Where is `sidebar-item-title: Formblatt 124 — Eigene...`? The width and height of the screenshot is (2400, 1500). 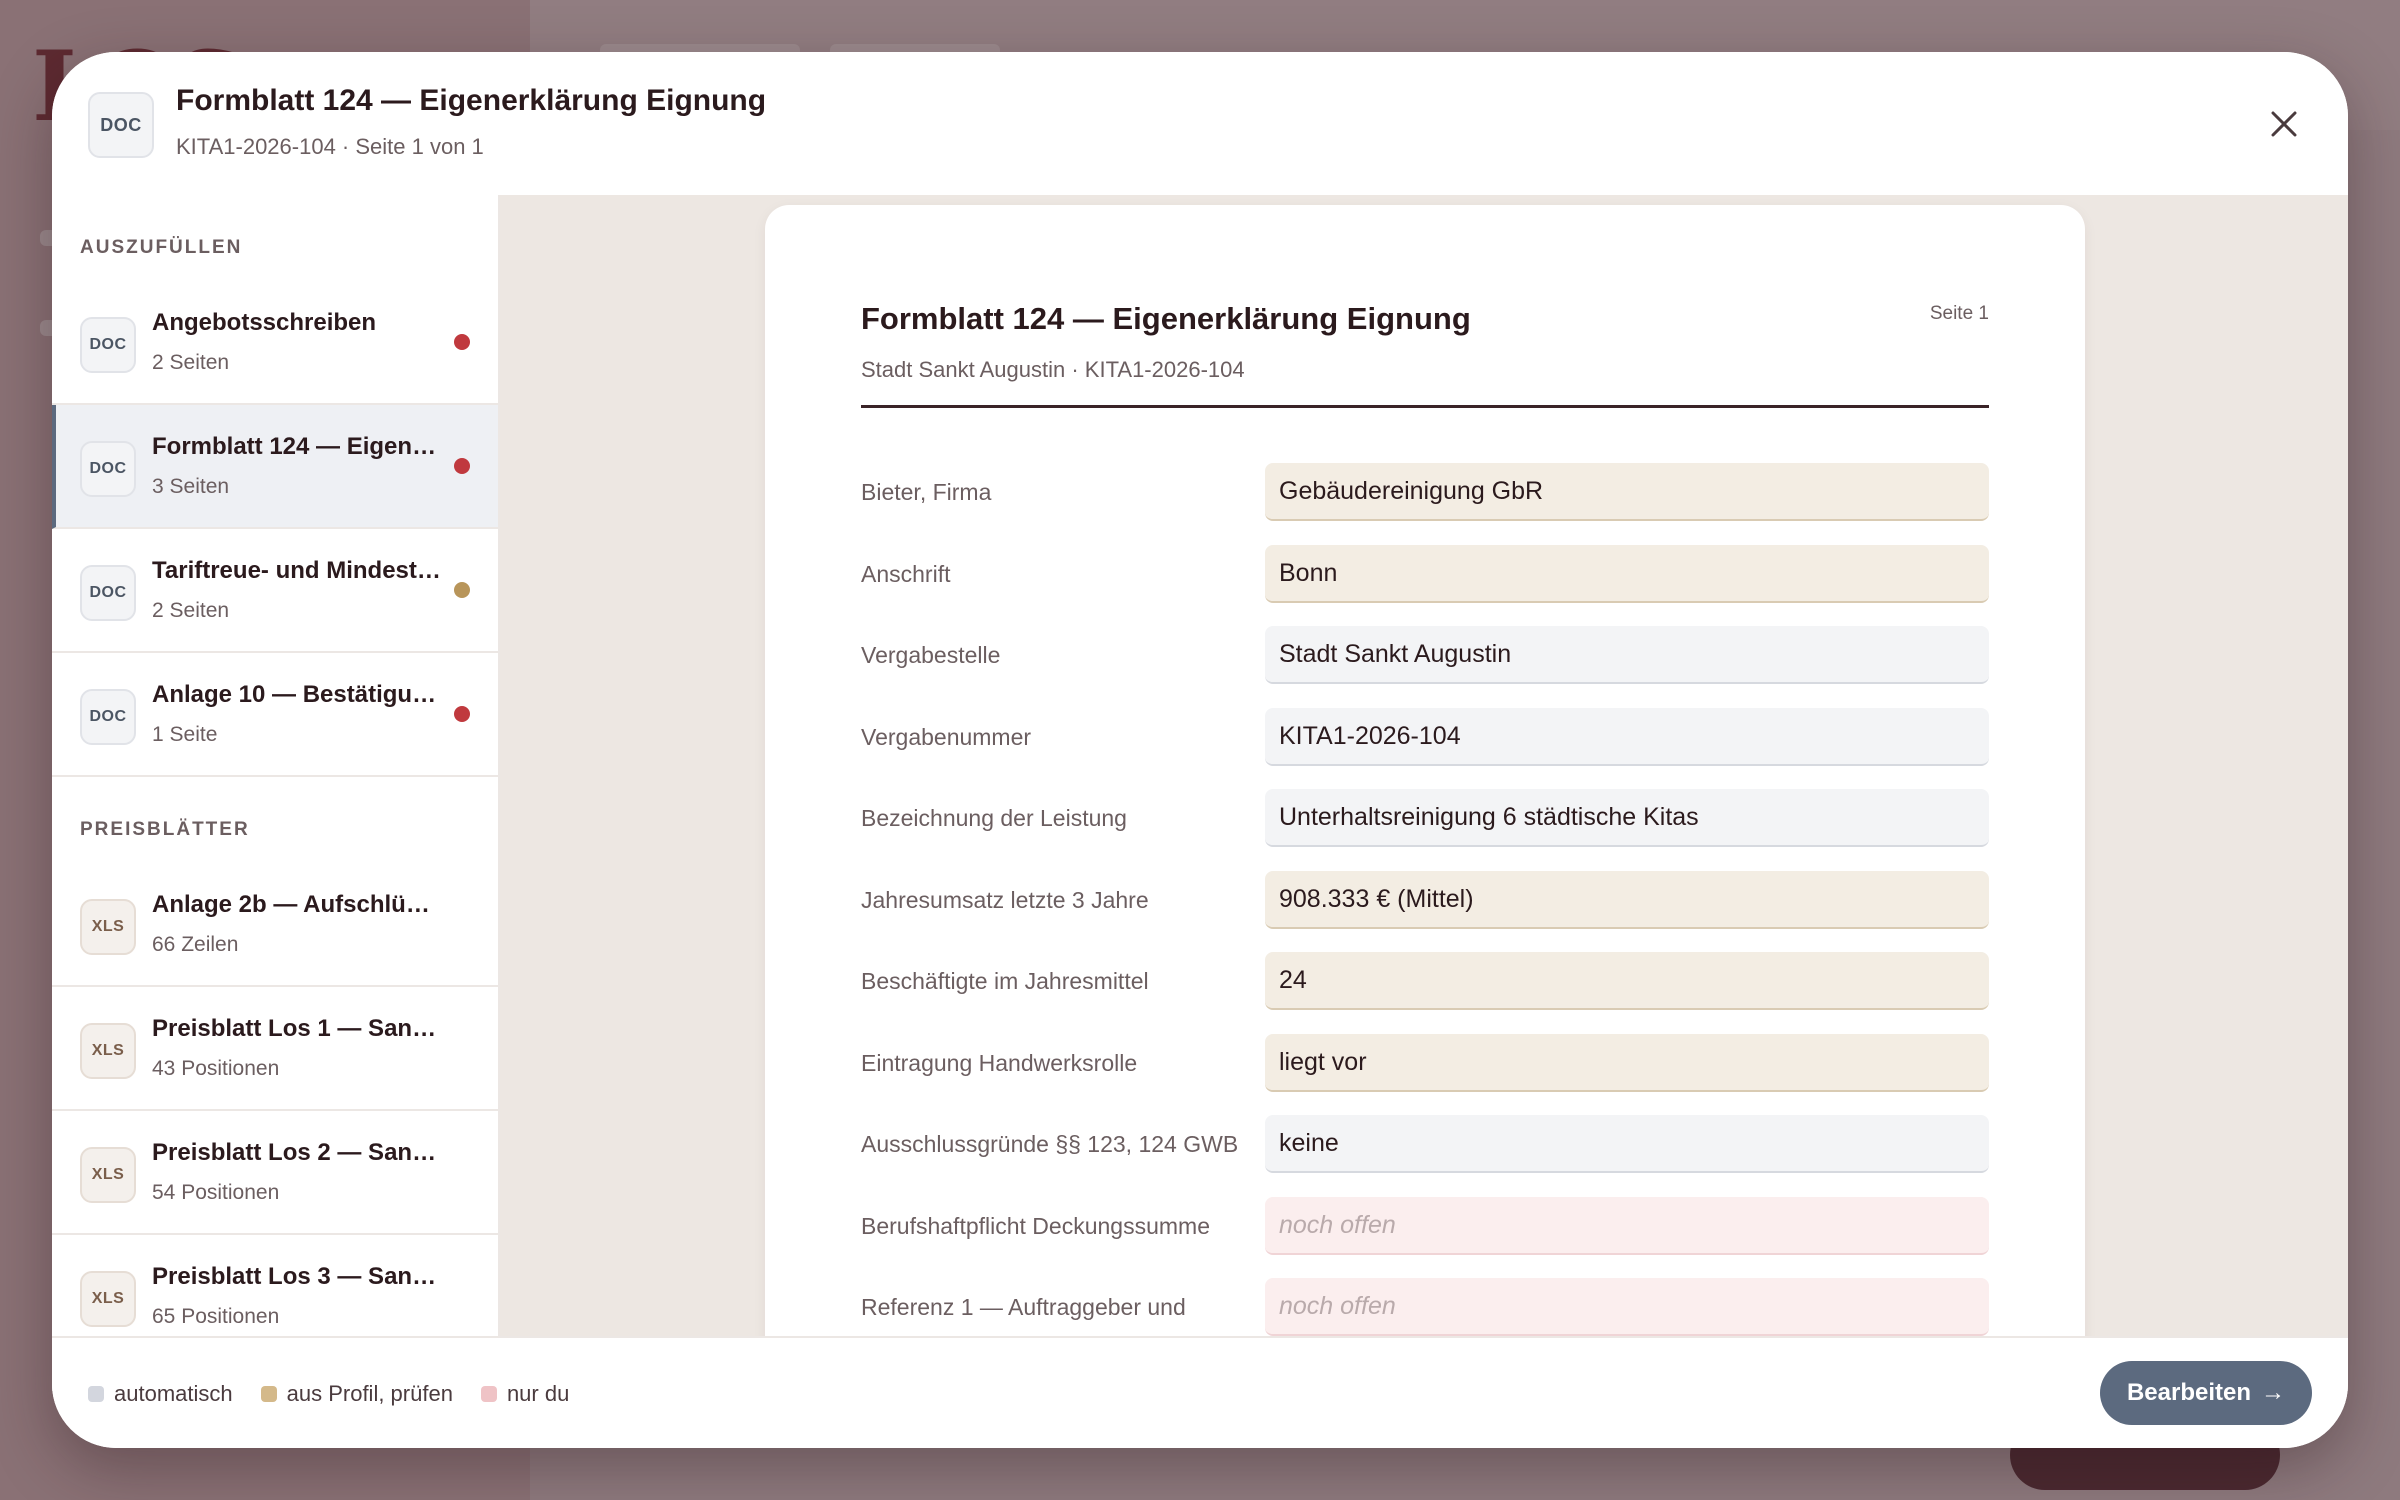
sidebar-item-title: Formblatt 124 — Eigene... is located at coordinates (297, 446).